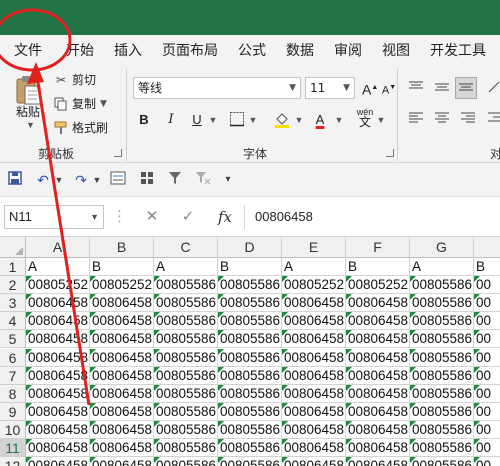 This screenshot has width=500, height=466. I want to click on align-center-button, so click(442, 120).